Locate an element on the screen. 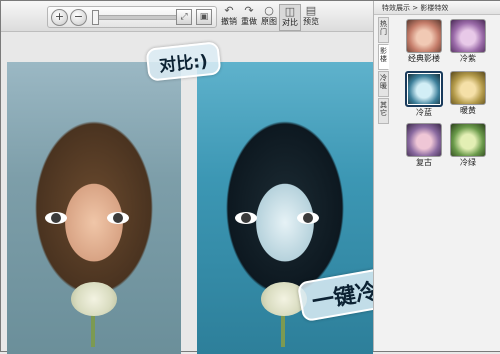  zoom-control: + − ⤢ ▣ is located at coordinates (132, 17).